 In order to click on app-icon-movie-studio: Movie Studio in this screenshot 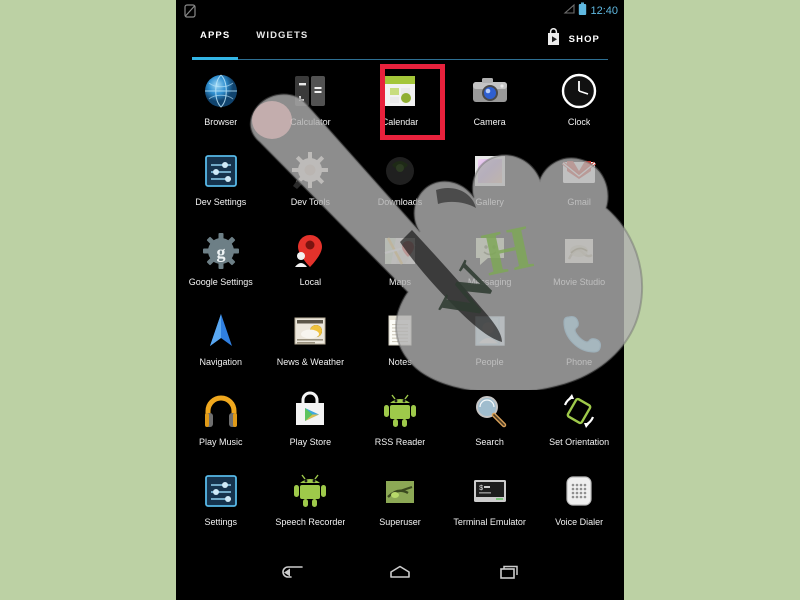, I will do `click(579, 264)`.